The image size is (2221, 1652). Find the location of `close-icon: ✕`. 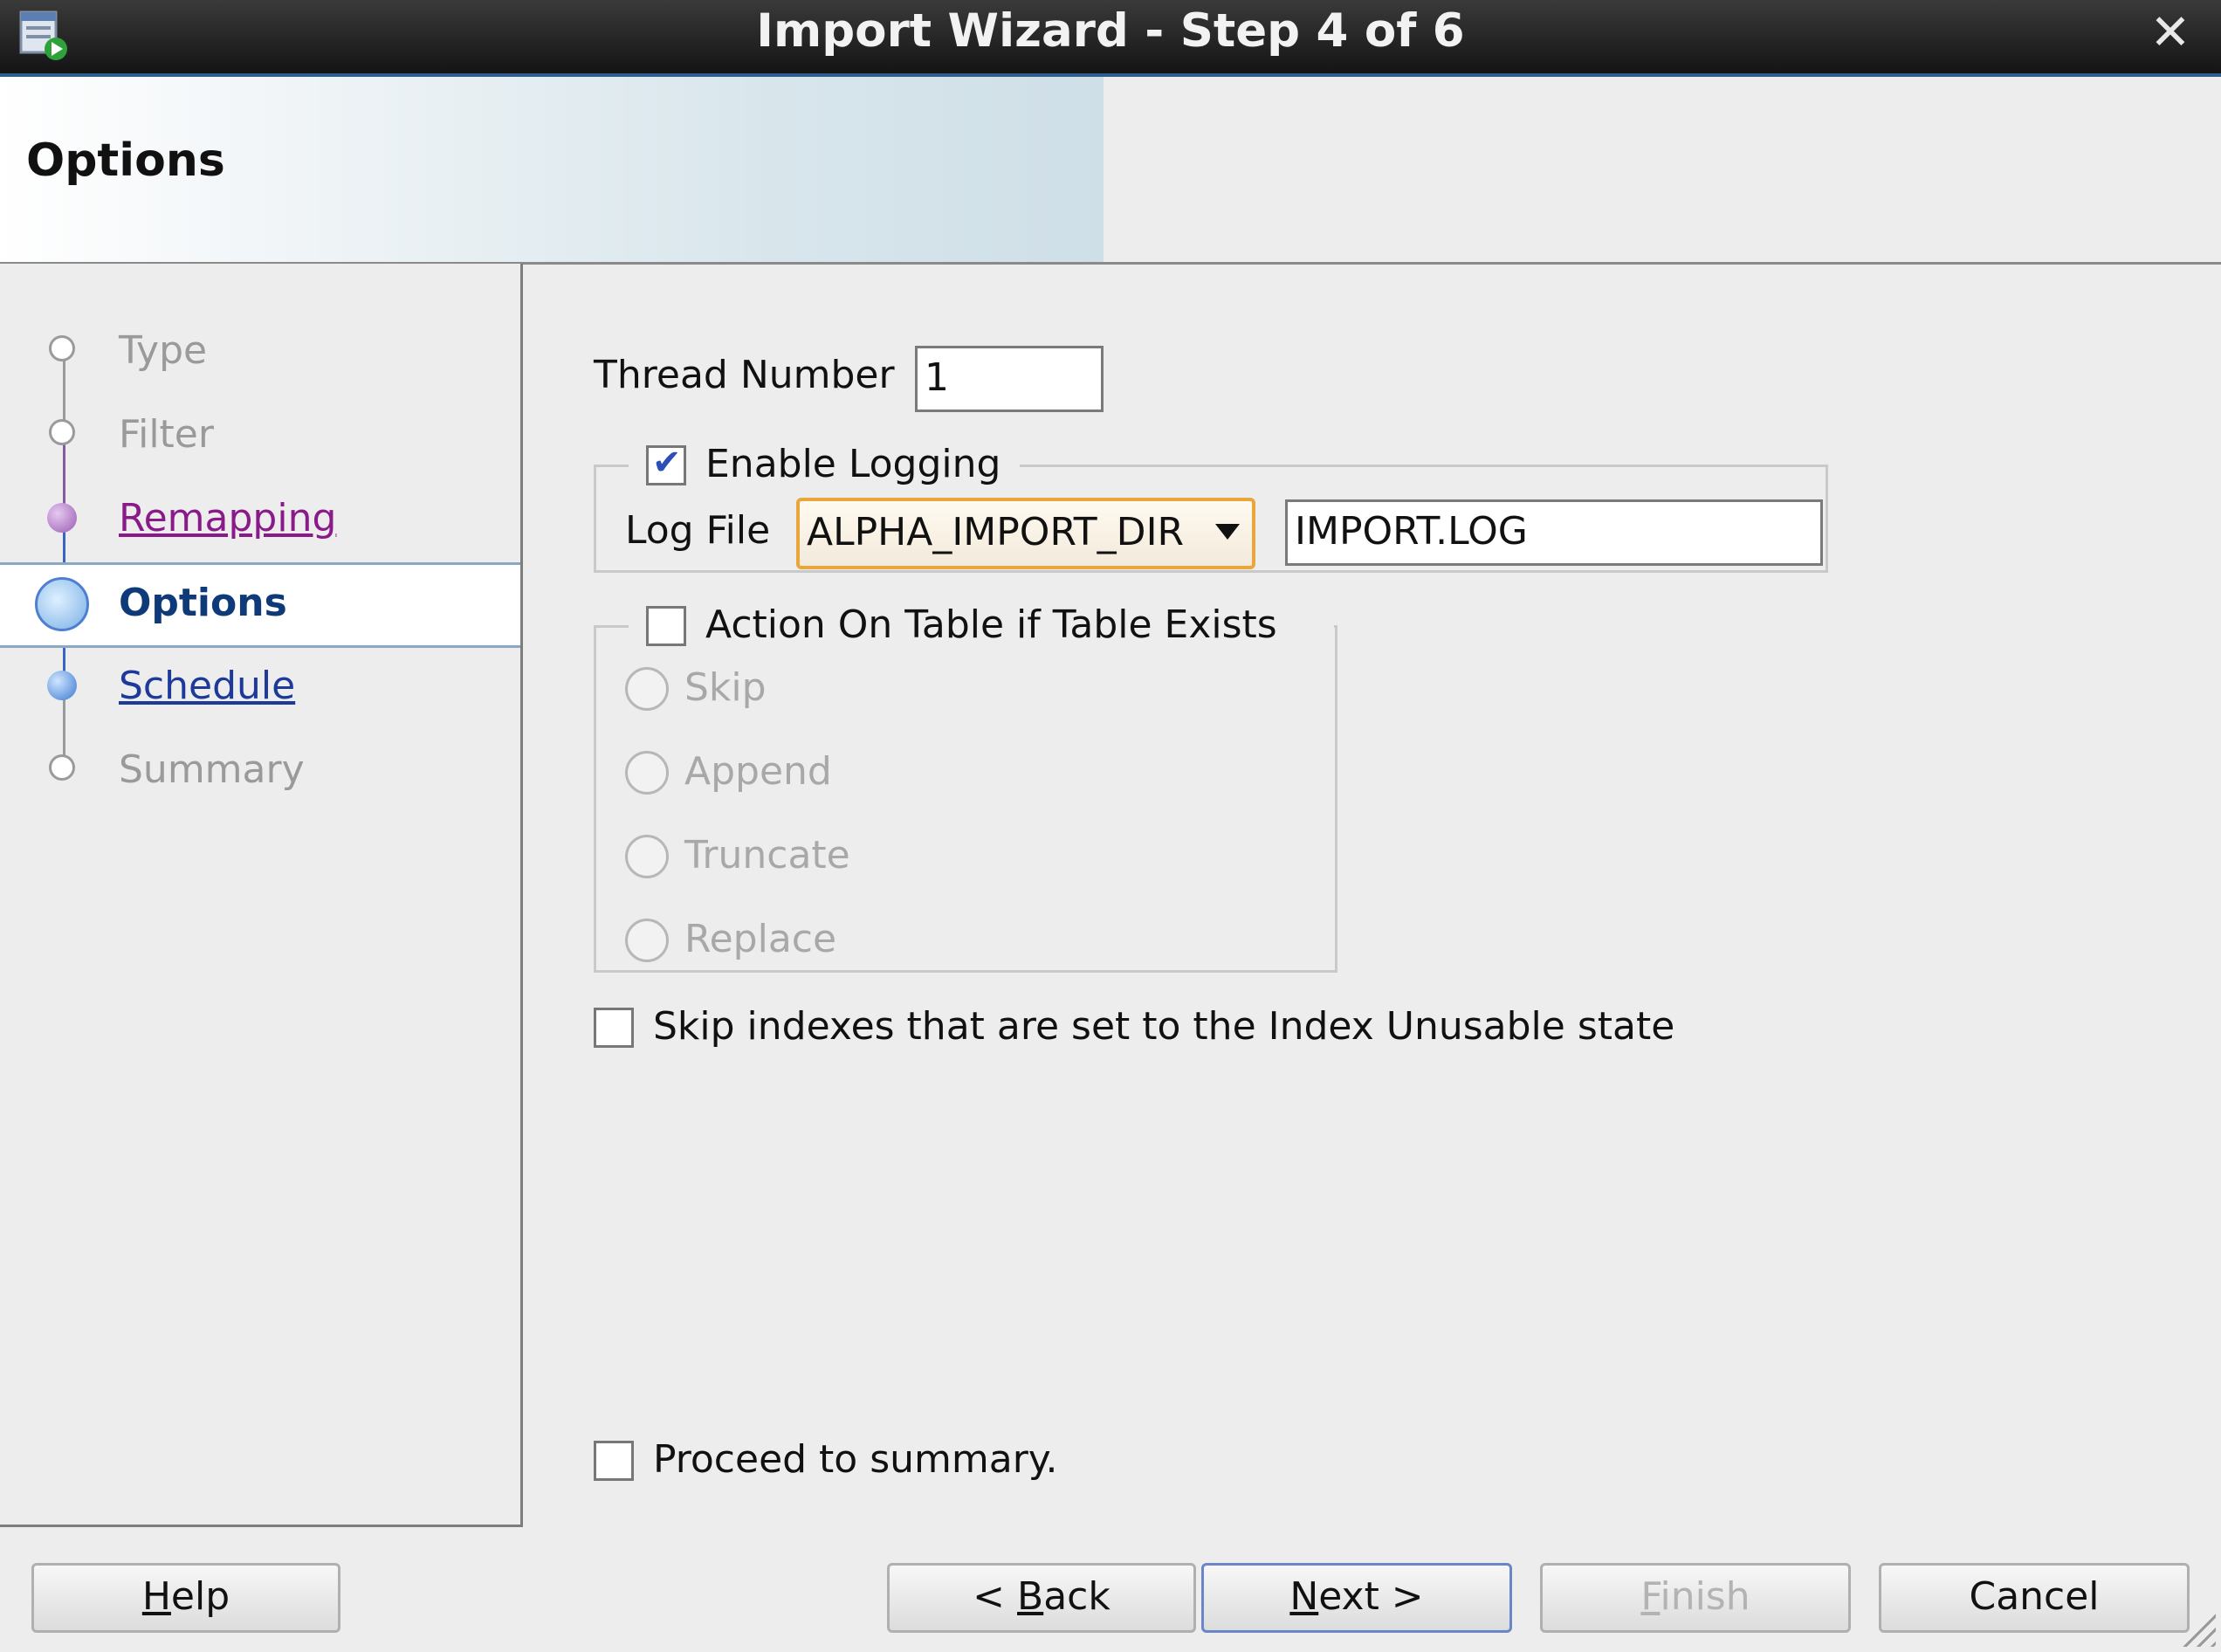

close-icon: ✕ is located at coordinates (2170, 33).